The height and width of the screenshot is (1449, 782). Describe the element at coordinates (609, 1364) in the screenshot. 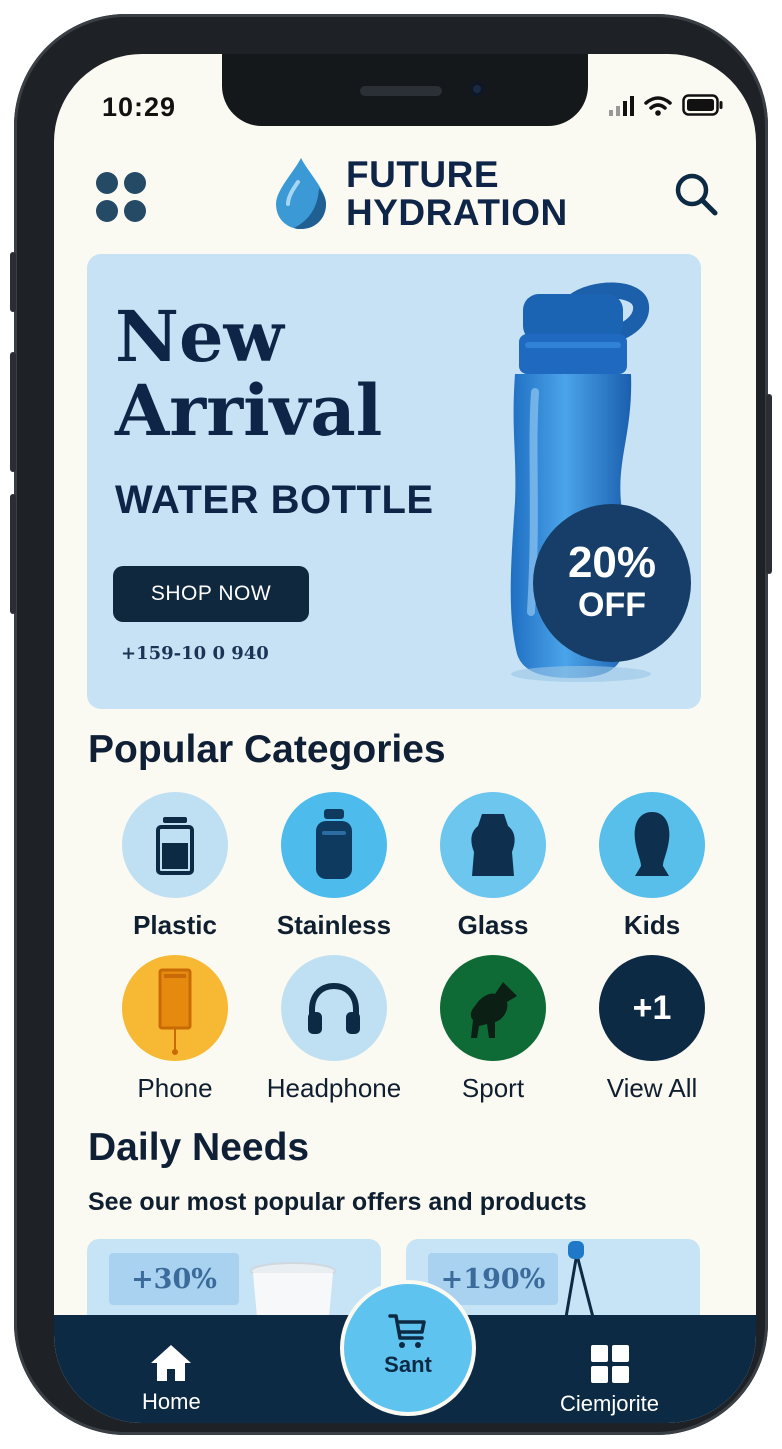

I see `grid-icon` at that location.